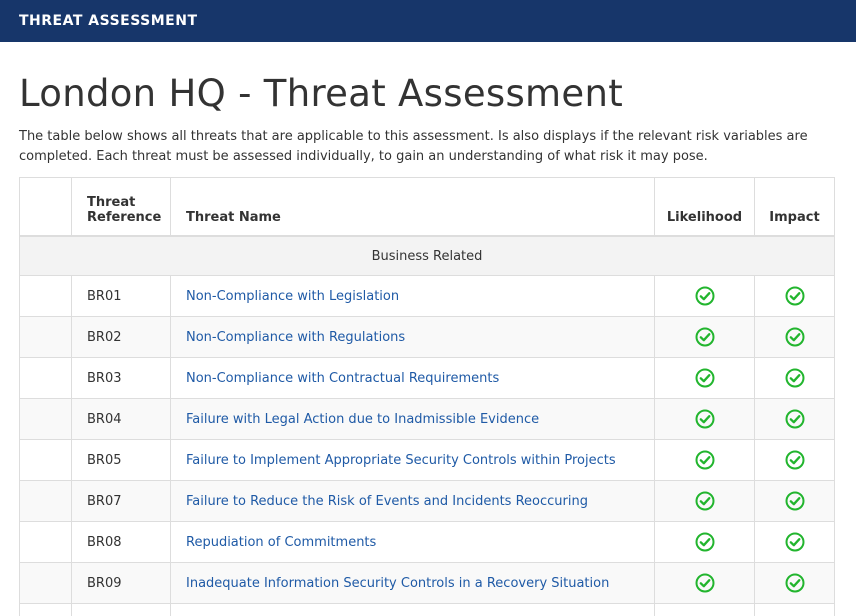  What do you see at coordinates (413, 296) in the screenshot?
I see `threat-name-cell: Non-Compliance with Legislation` at bounding box center [413, 296].